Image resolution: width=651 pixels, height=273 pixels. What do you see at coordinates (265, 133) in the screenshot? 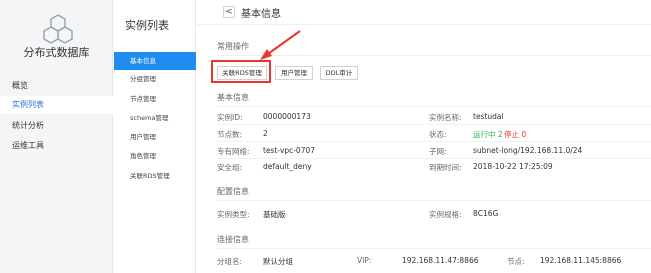
I see `node-count-value: 2` at bounding box center [265, 133].